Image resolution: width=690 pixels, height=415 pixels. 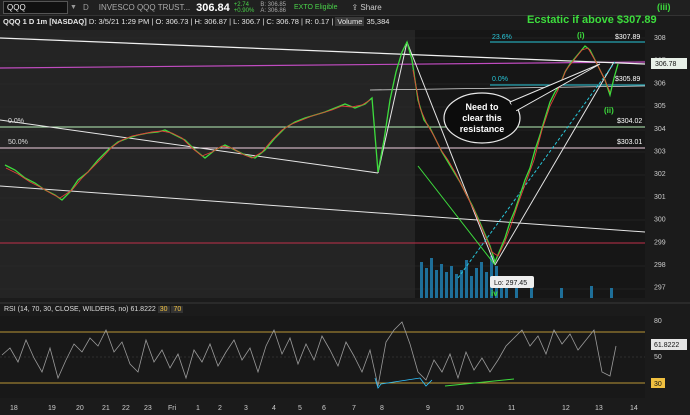 I want to click on bubble-line1: Need to, so click(x=482, y=107).